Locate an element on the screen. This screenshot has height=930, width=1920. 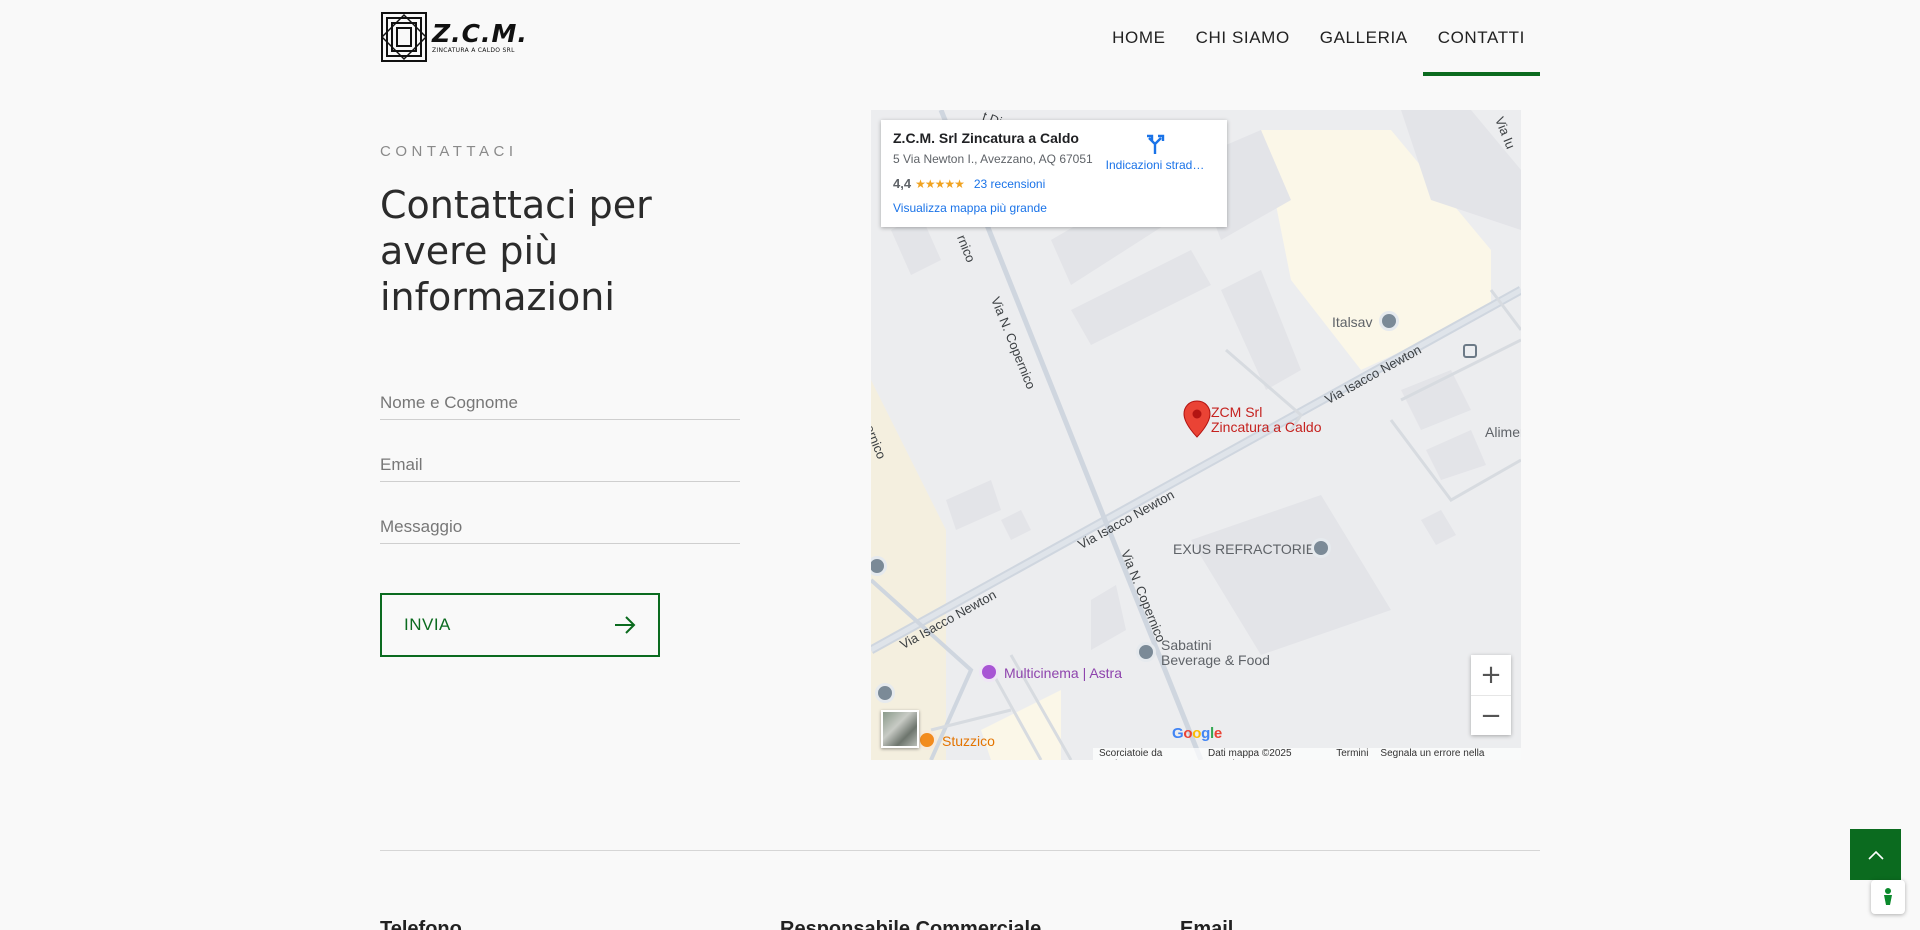
main-nav: HOME CHI SIAMO GALLERIA CONTATTI is located at coordinates (1319, 38).